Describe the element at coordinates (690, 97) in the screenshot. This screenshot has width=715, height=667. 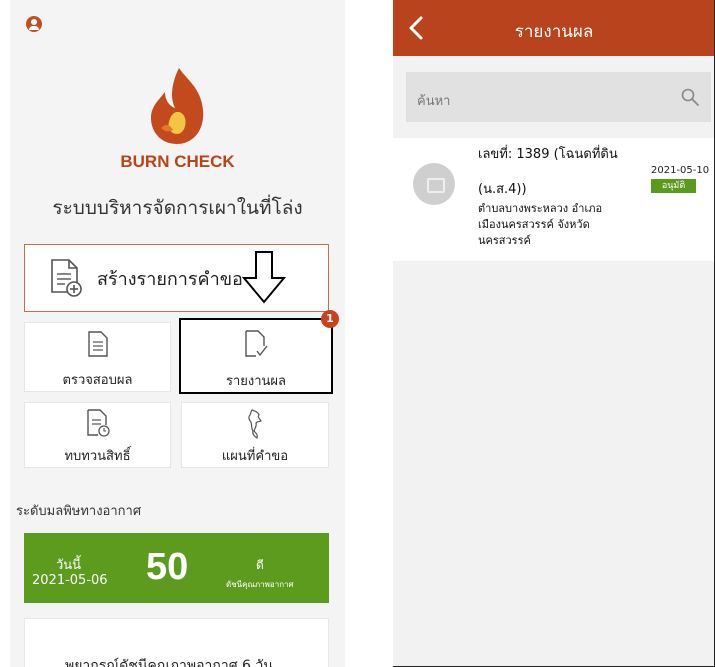
I see `search-icon` at that location.